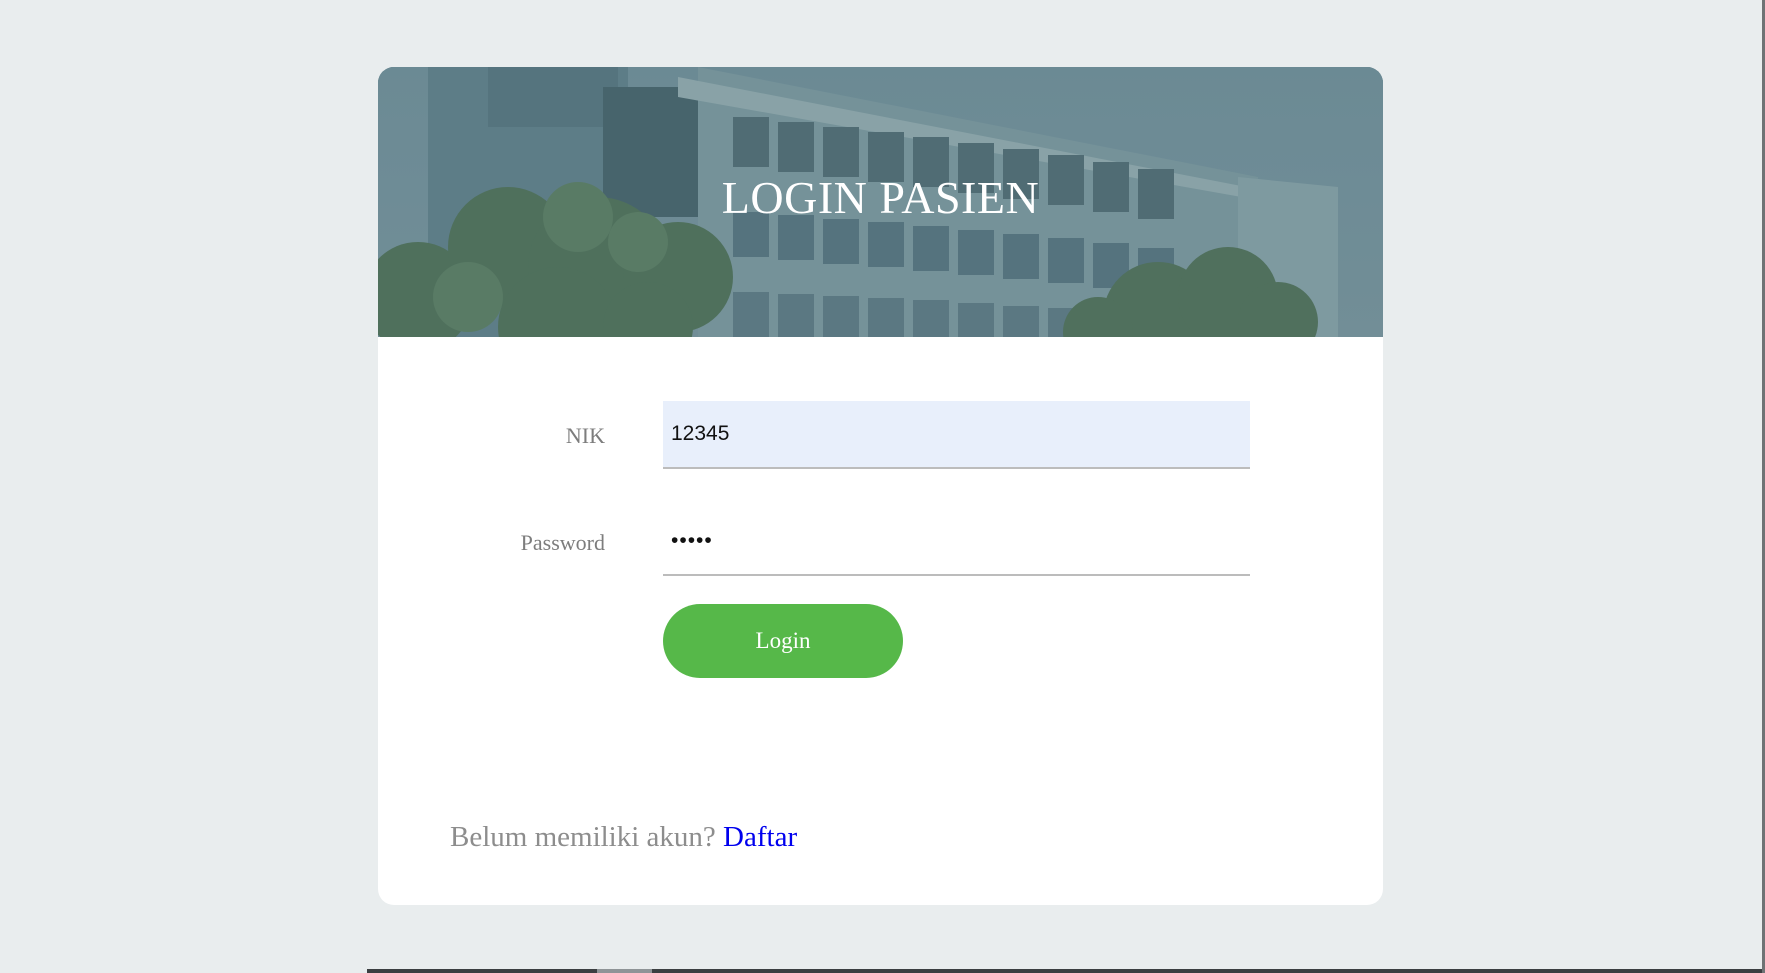 The height and width of the screenshot is (973, 1765). I want to click on nik-label: NIK, so click(585, 435).